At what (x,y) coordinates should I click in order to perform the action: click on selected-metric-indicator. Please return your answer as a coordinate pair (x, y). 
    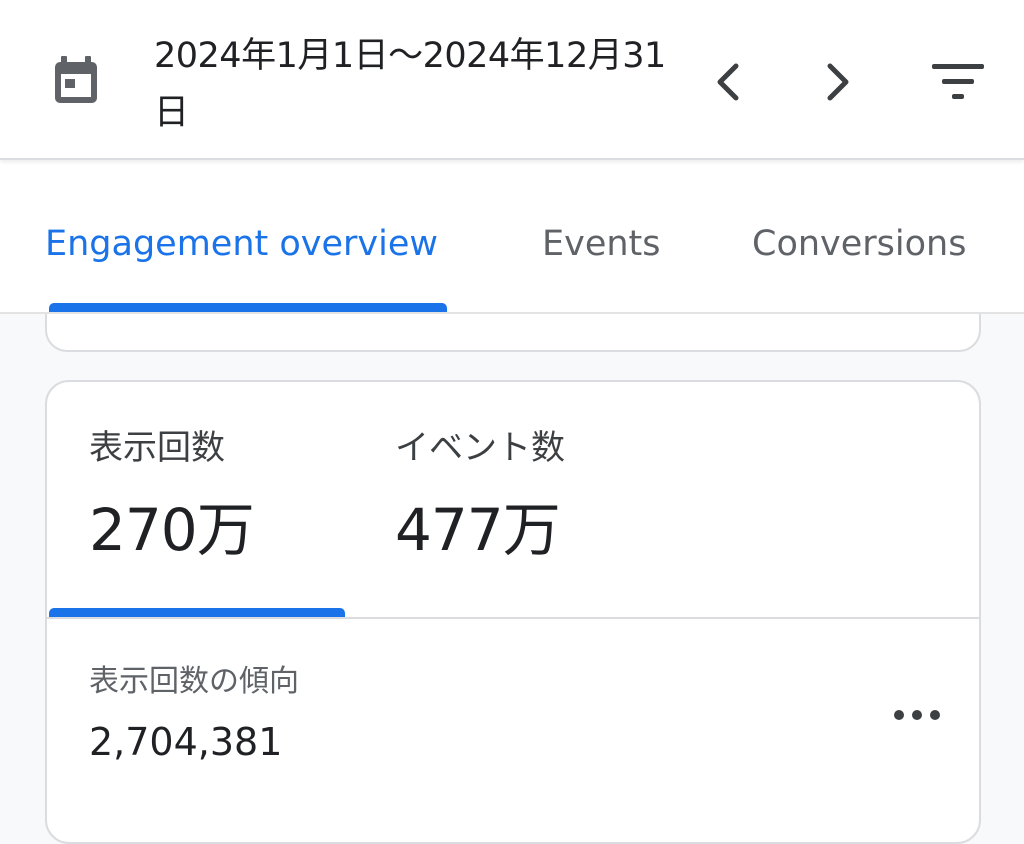
    Looking at the image, I should click on (197, 612).